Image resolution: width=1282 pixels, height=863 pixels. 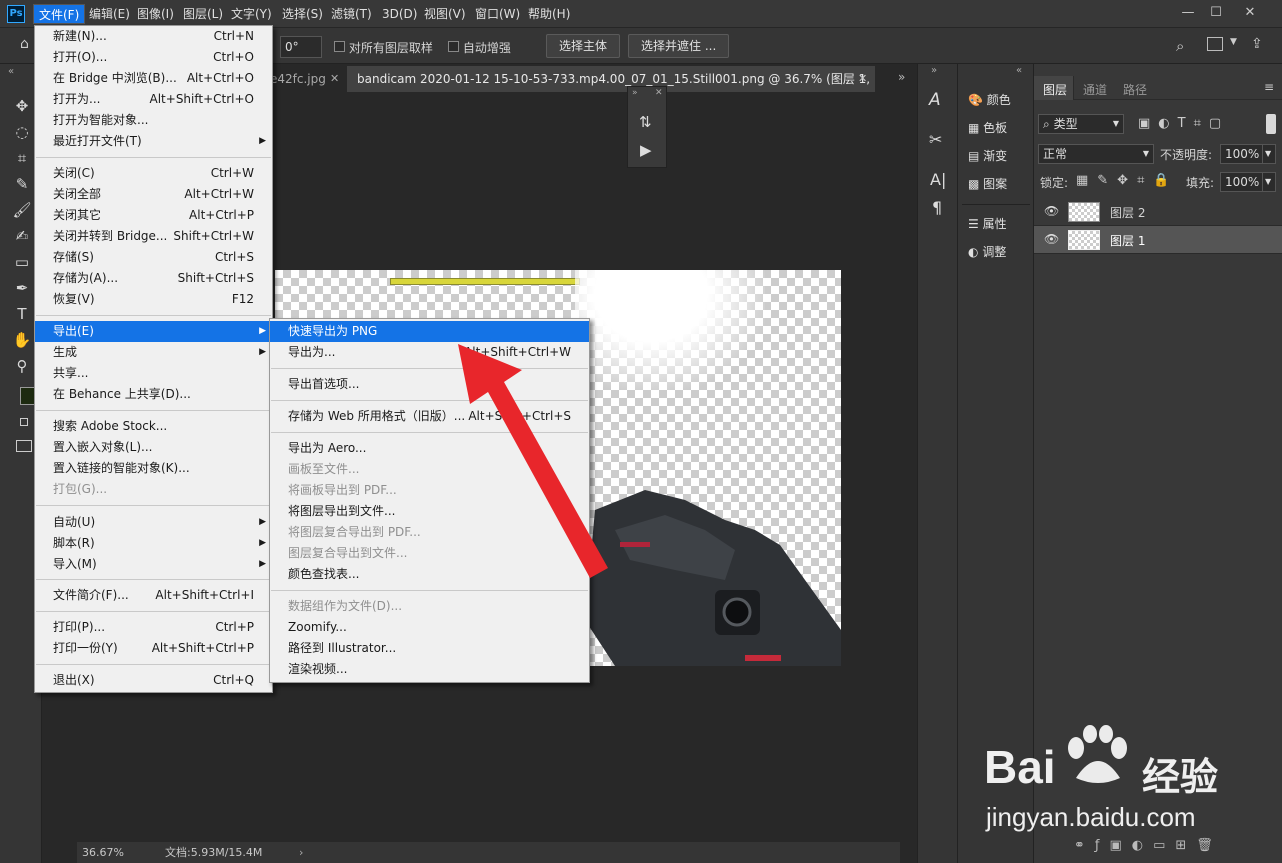 What do you see at coordinates (1095, 89) in the screenshot?
I see `tab-channels: 通道` at bounding box center [1095, 89].